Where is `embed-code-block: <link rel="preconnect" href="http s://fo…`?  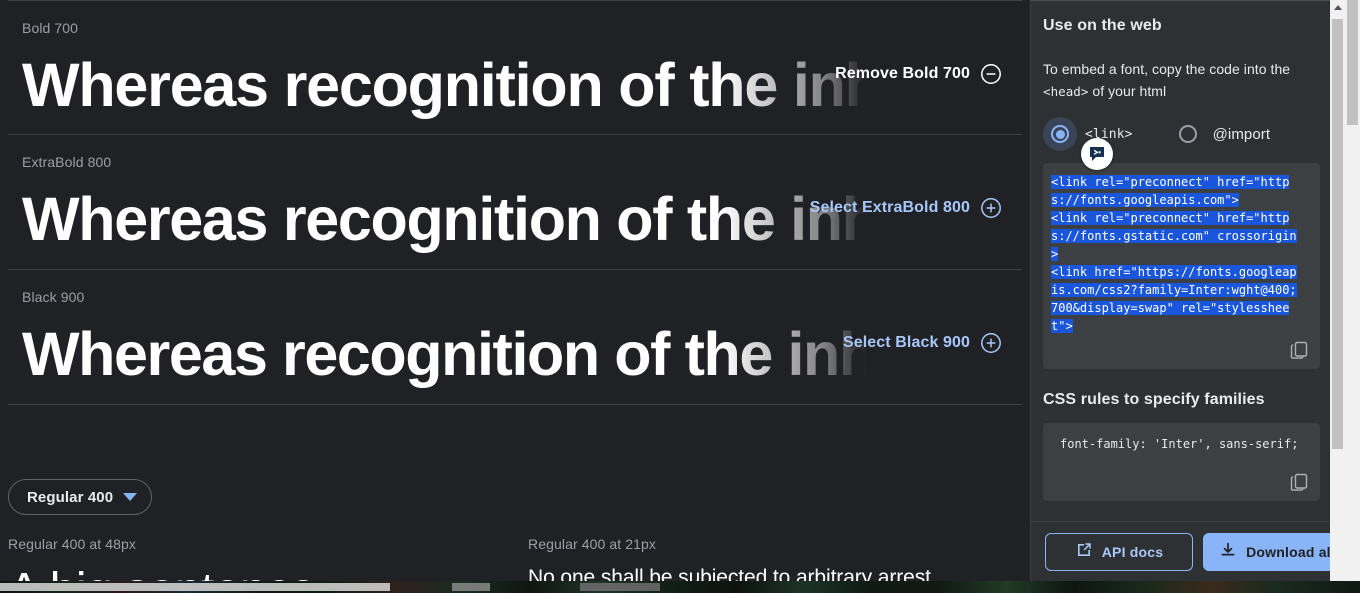
embed-code-block: <link rel="preconnect" href="http s://fo… is located at coordinates (1181, 266).